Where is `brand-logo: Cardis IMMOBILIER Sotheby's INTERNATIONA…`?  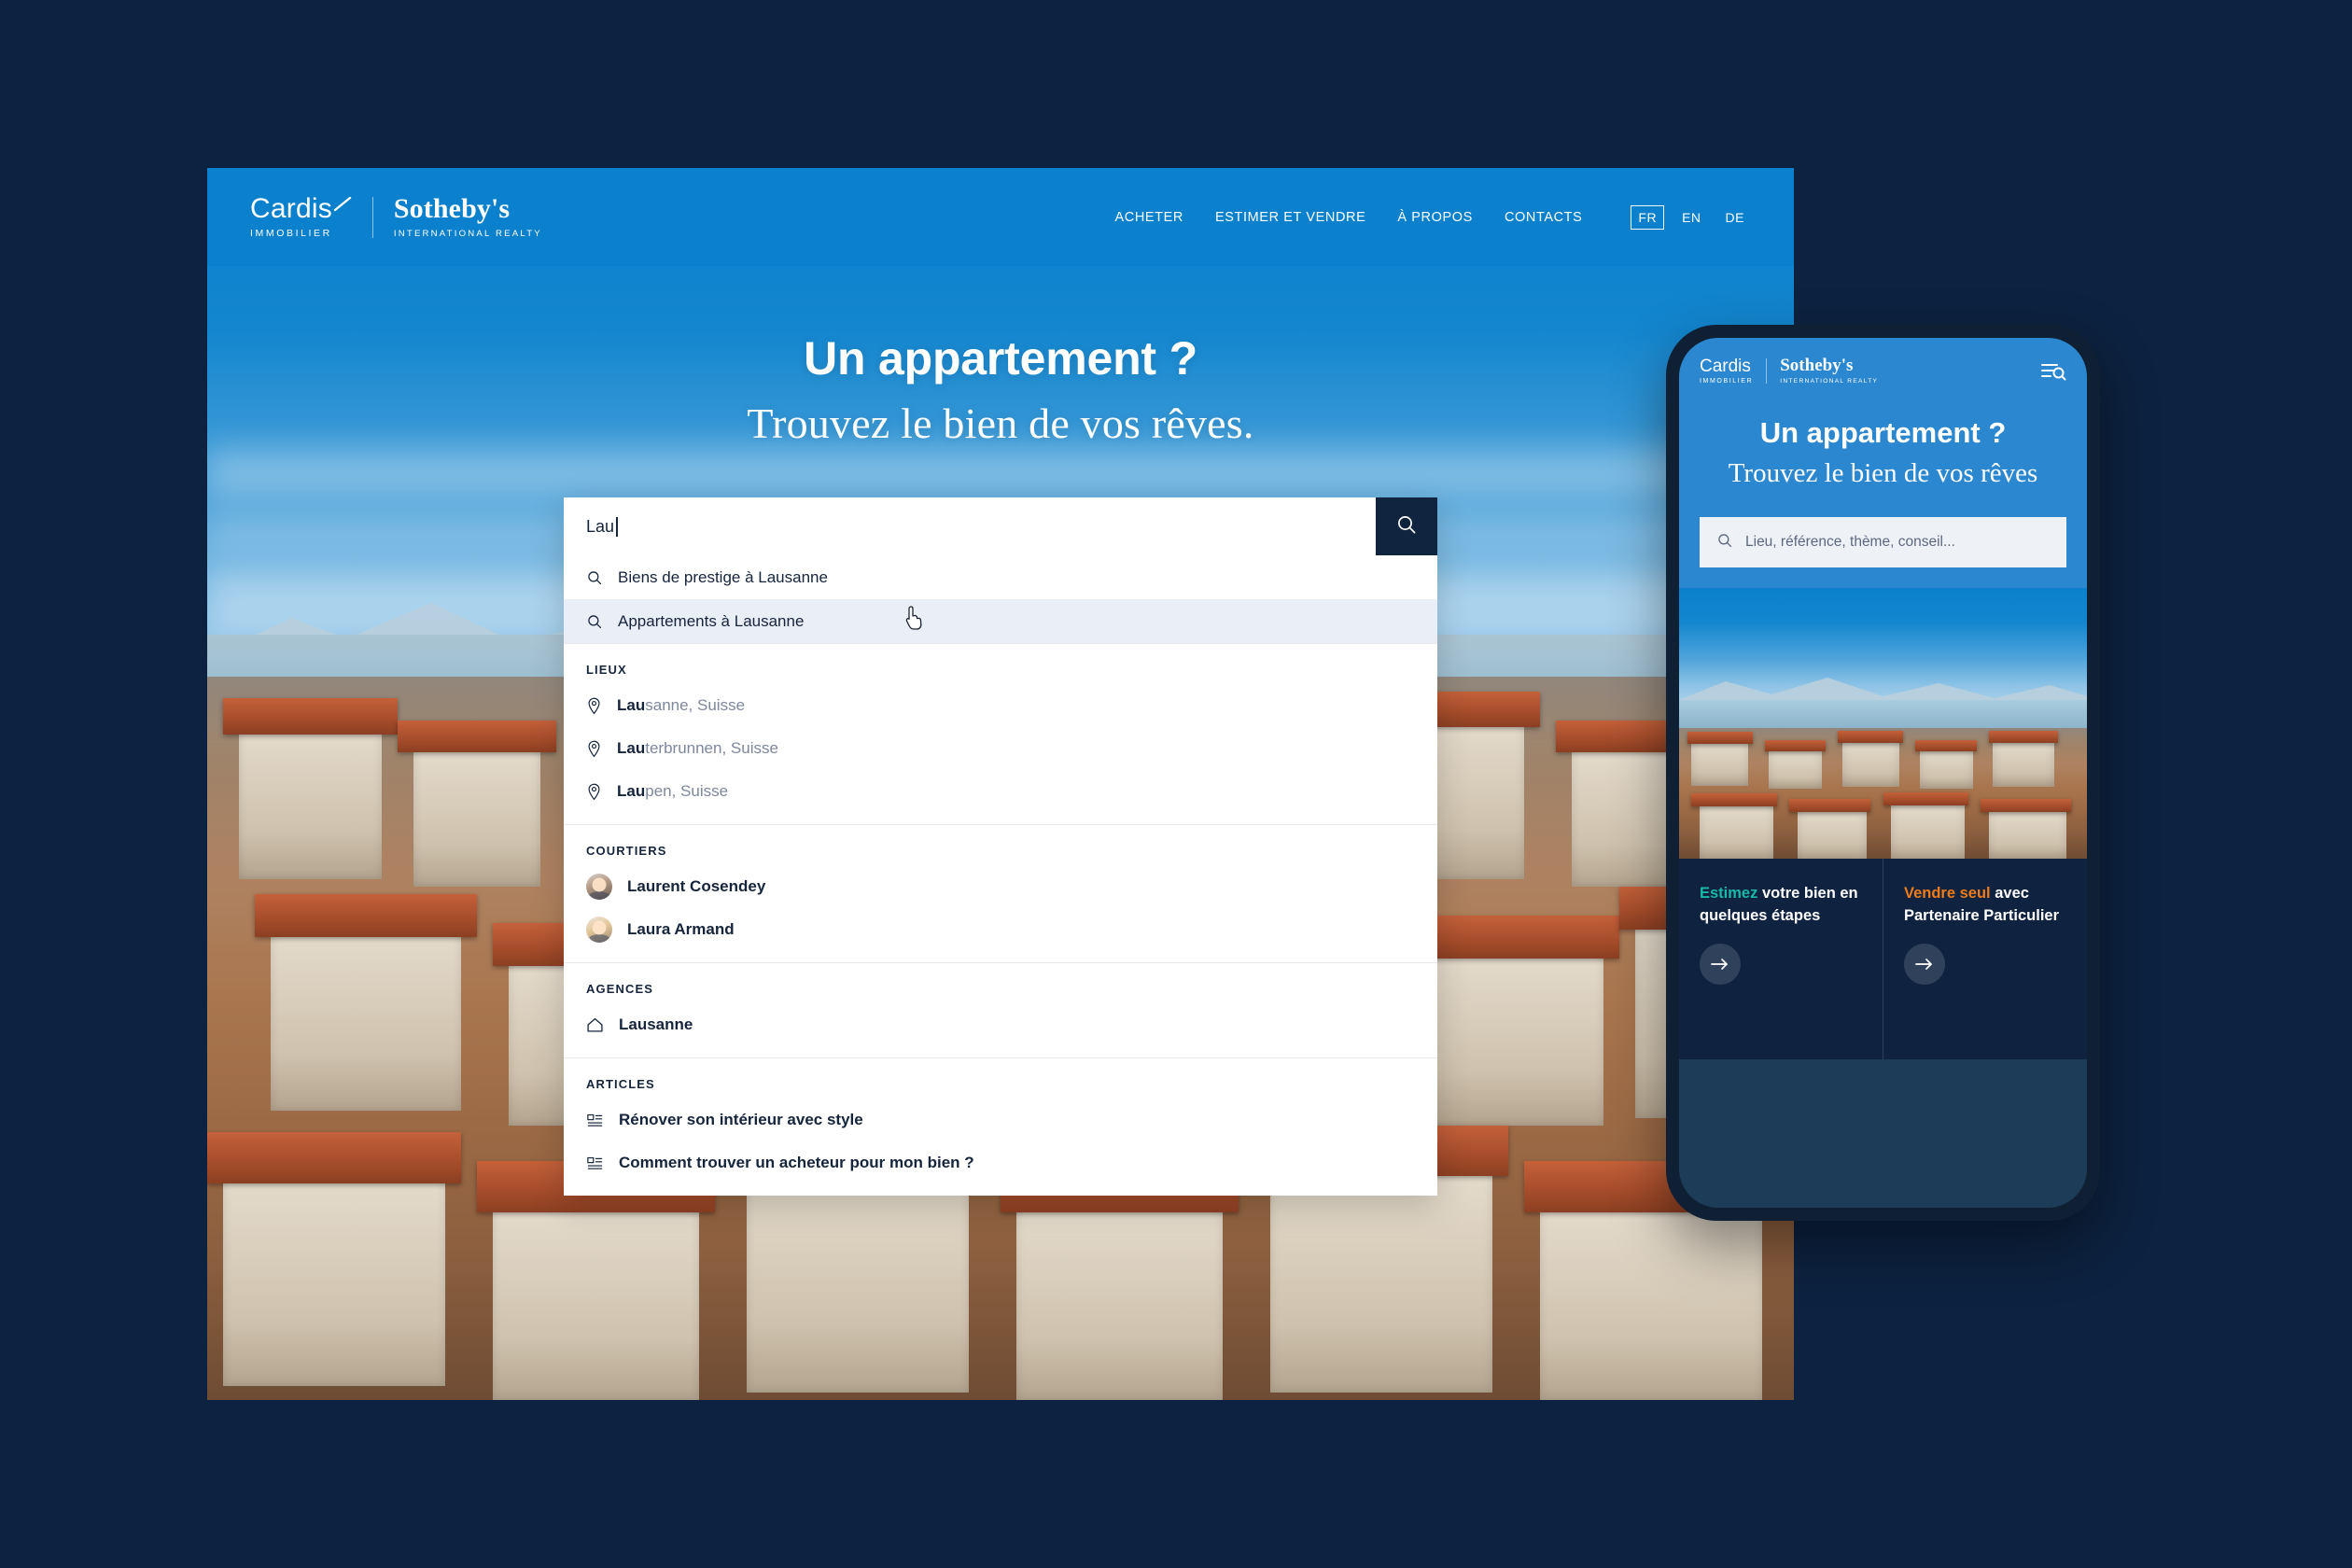 brand-logo: Cardis IMMOBILIER Sotheby's INTERNATIONA… is located at coordinates (396, 216).